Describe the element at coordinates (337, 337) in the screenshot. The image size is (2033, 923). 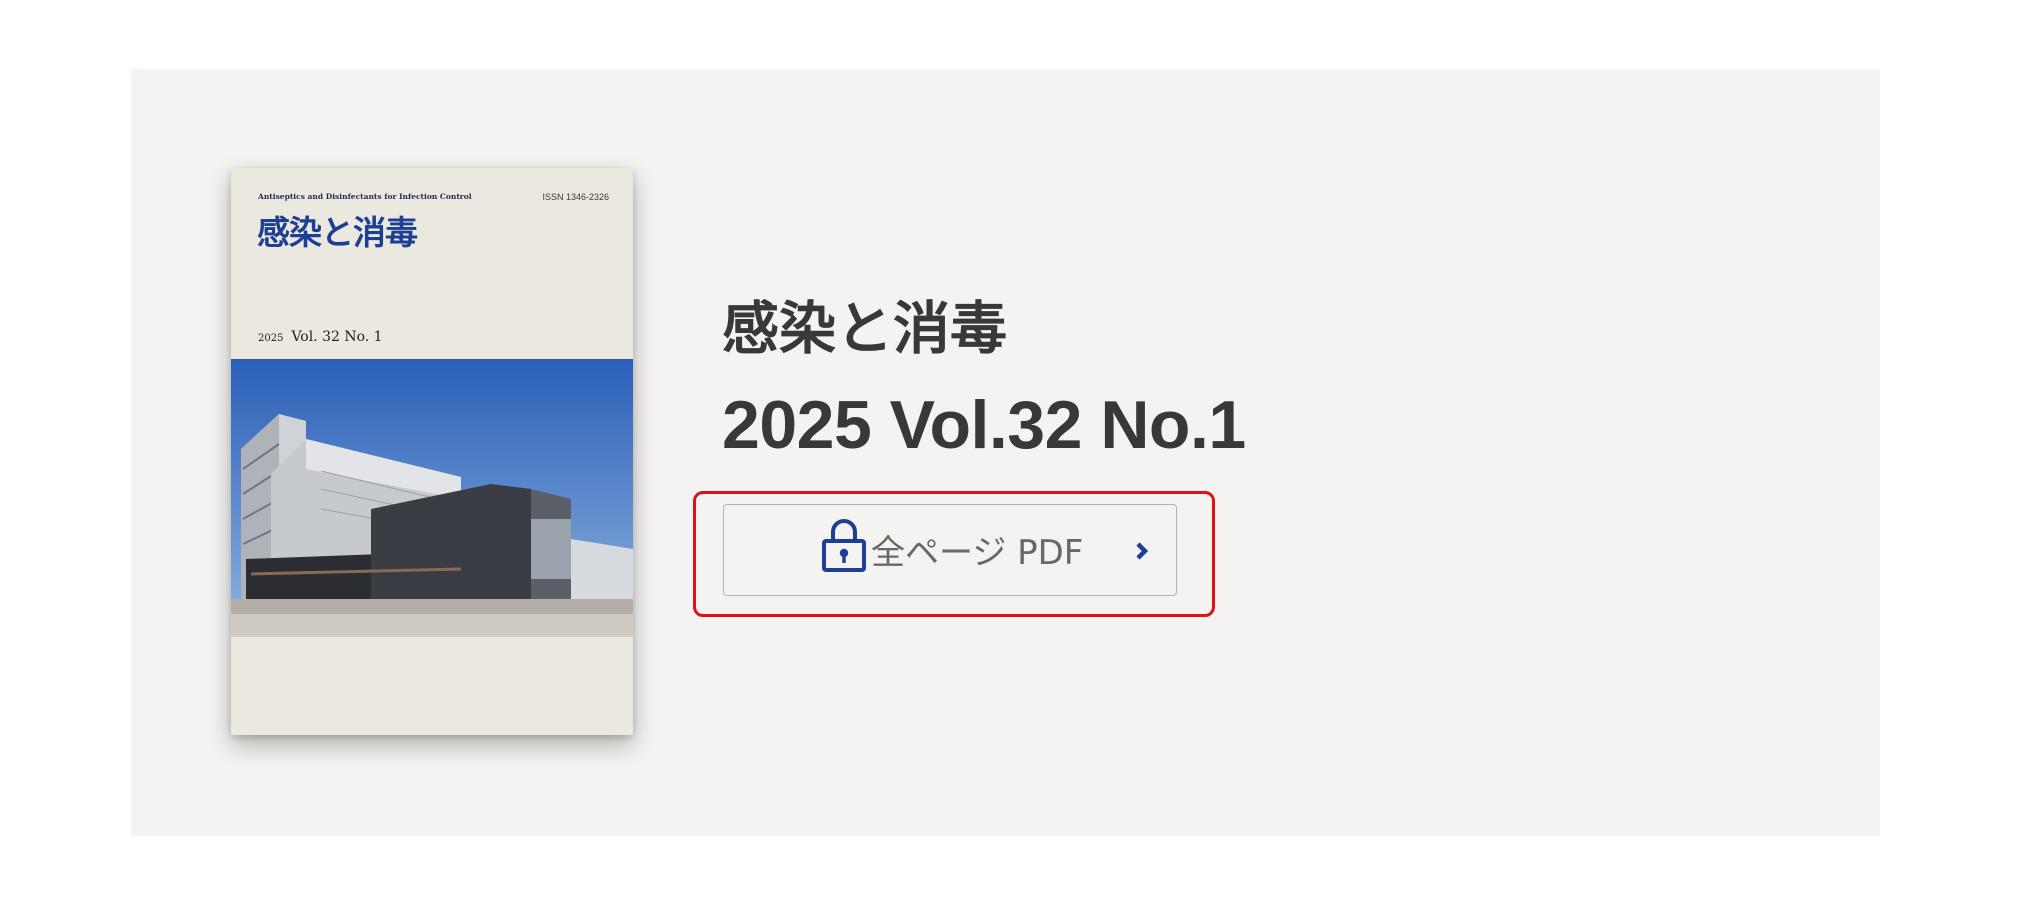
I see `cover-volume-issue: Vol. 32 No. 1` at that location.